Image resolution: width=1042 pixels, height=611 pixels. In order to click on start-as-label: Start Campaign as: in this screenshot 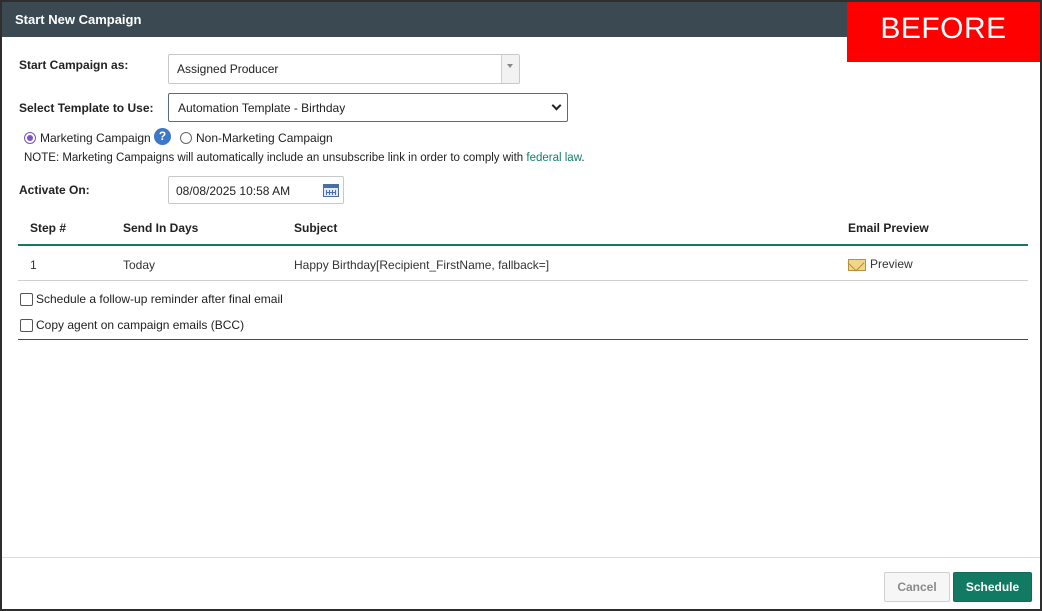, I will do `click(74, 65)`.